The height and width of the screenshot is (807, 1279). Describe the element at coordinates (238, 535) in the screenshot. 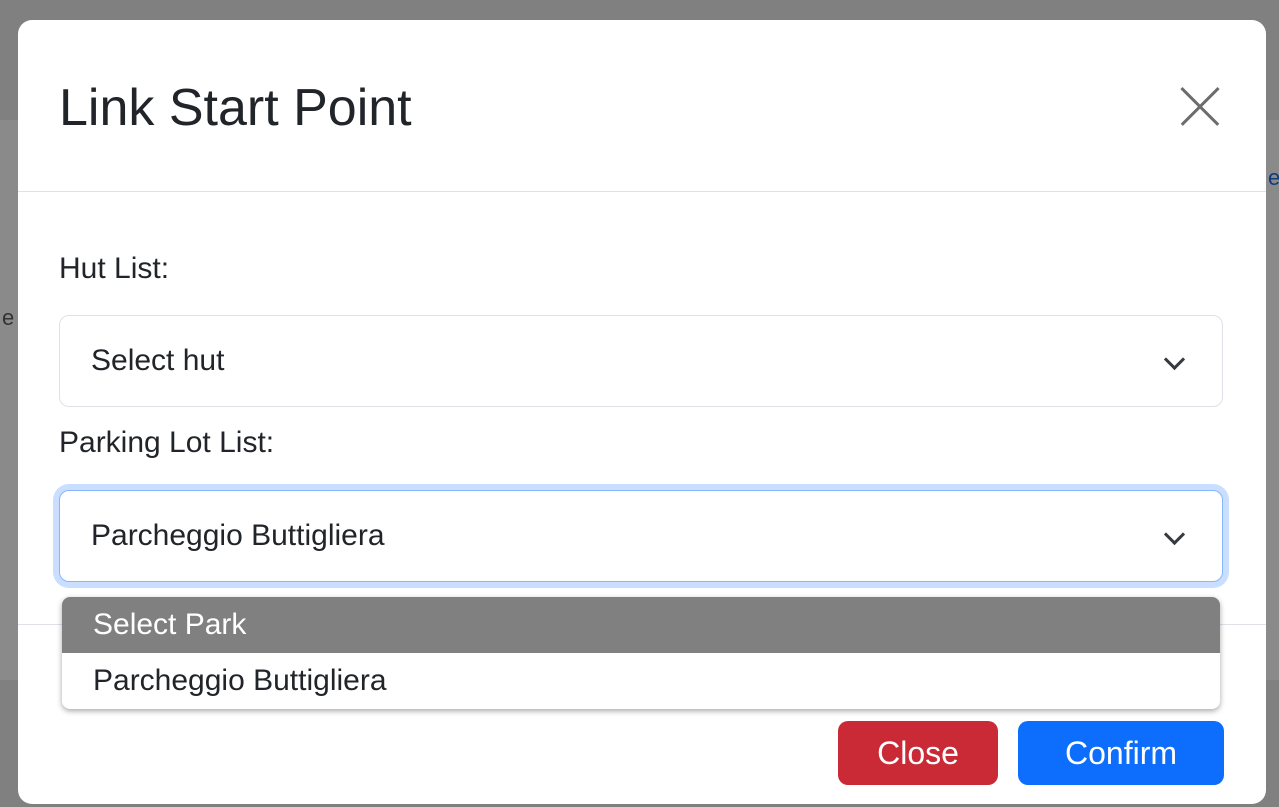

I see `parking-lot-select-value: Parcheggio Buttigliera` at that location.